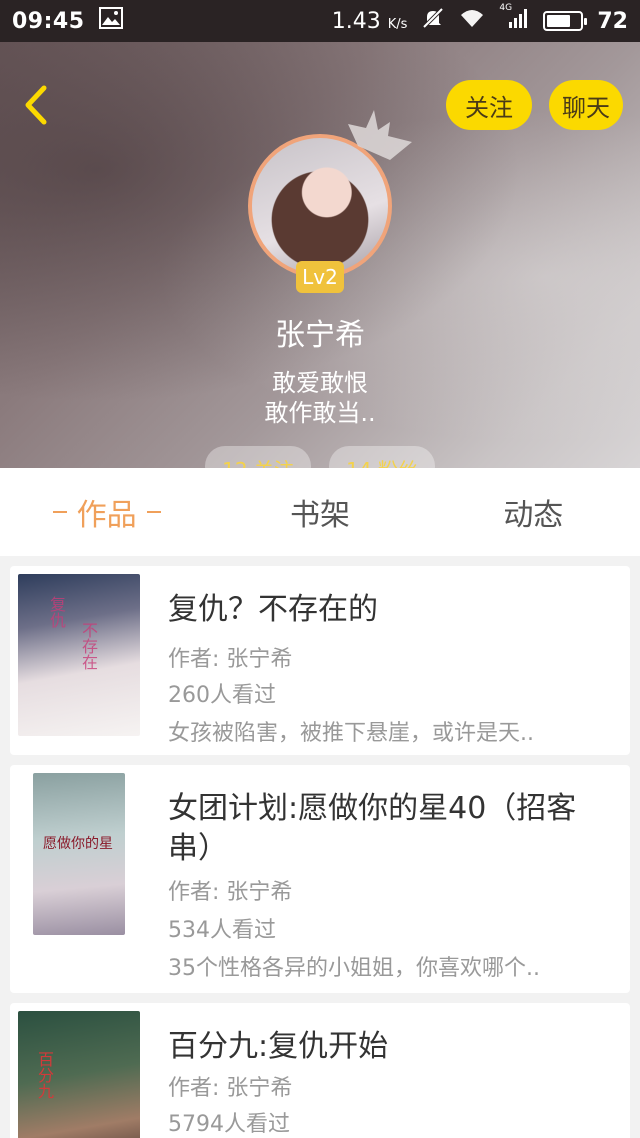 The width and height of the screenshot is (640, 1138). What do you see at coordinates (44, 1075) in the screenshot?
I see `cover-art-text: 百分九` at bounding box center [44, 1075].